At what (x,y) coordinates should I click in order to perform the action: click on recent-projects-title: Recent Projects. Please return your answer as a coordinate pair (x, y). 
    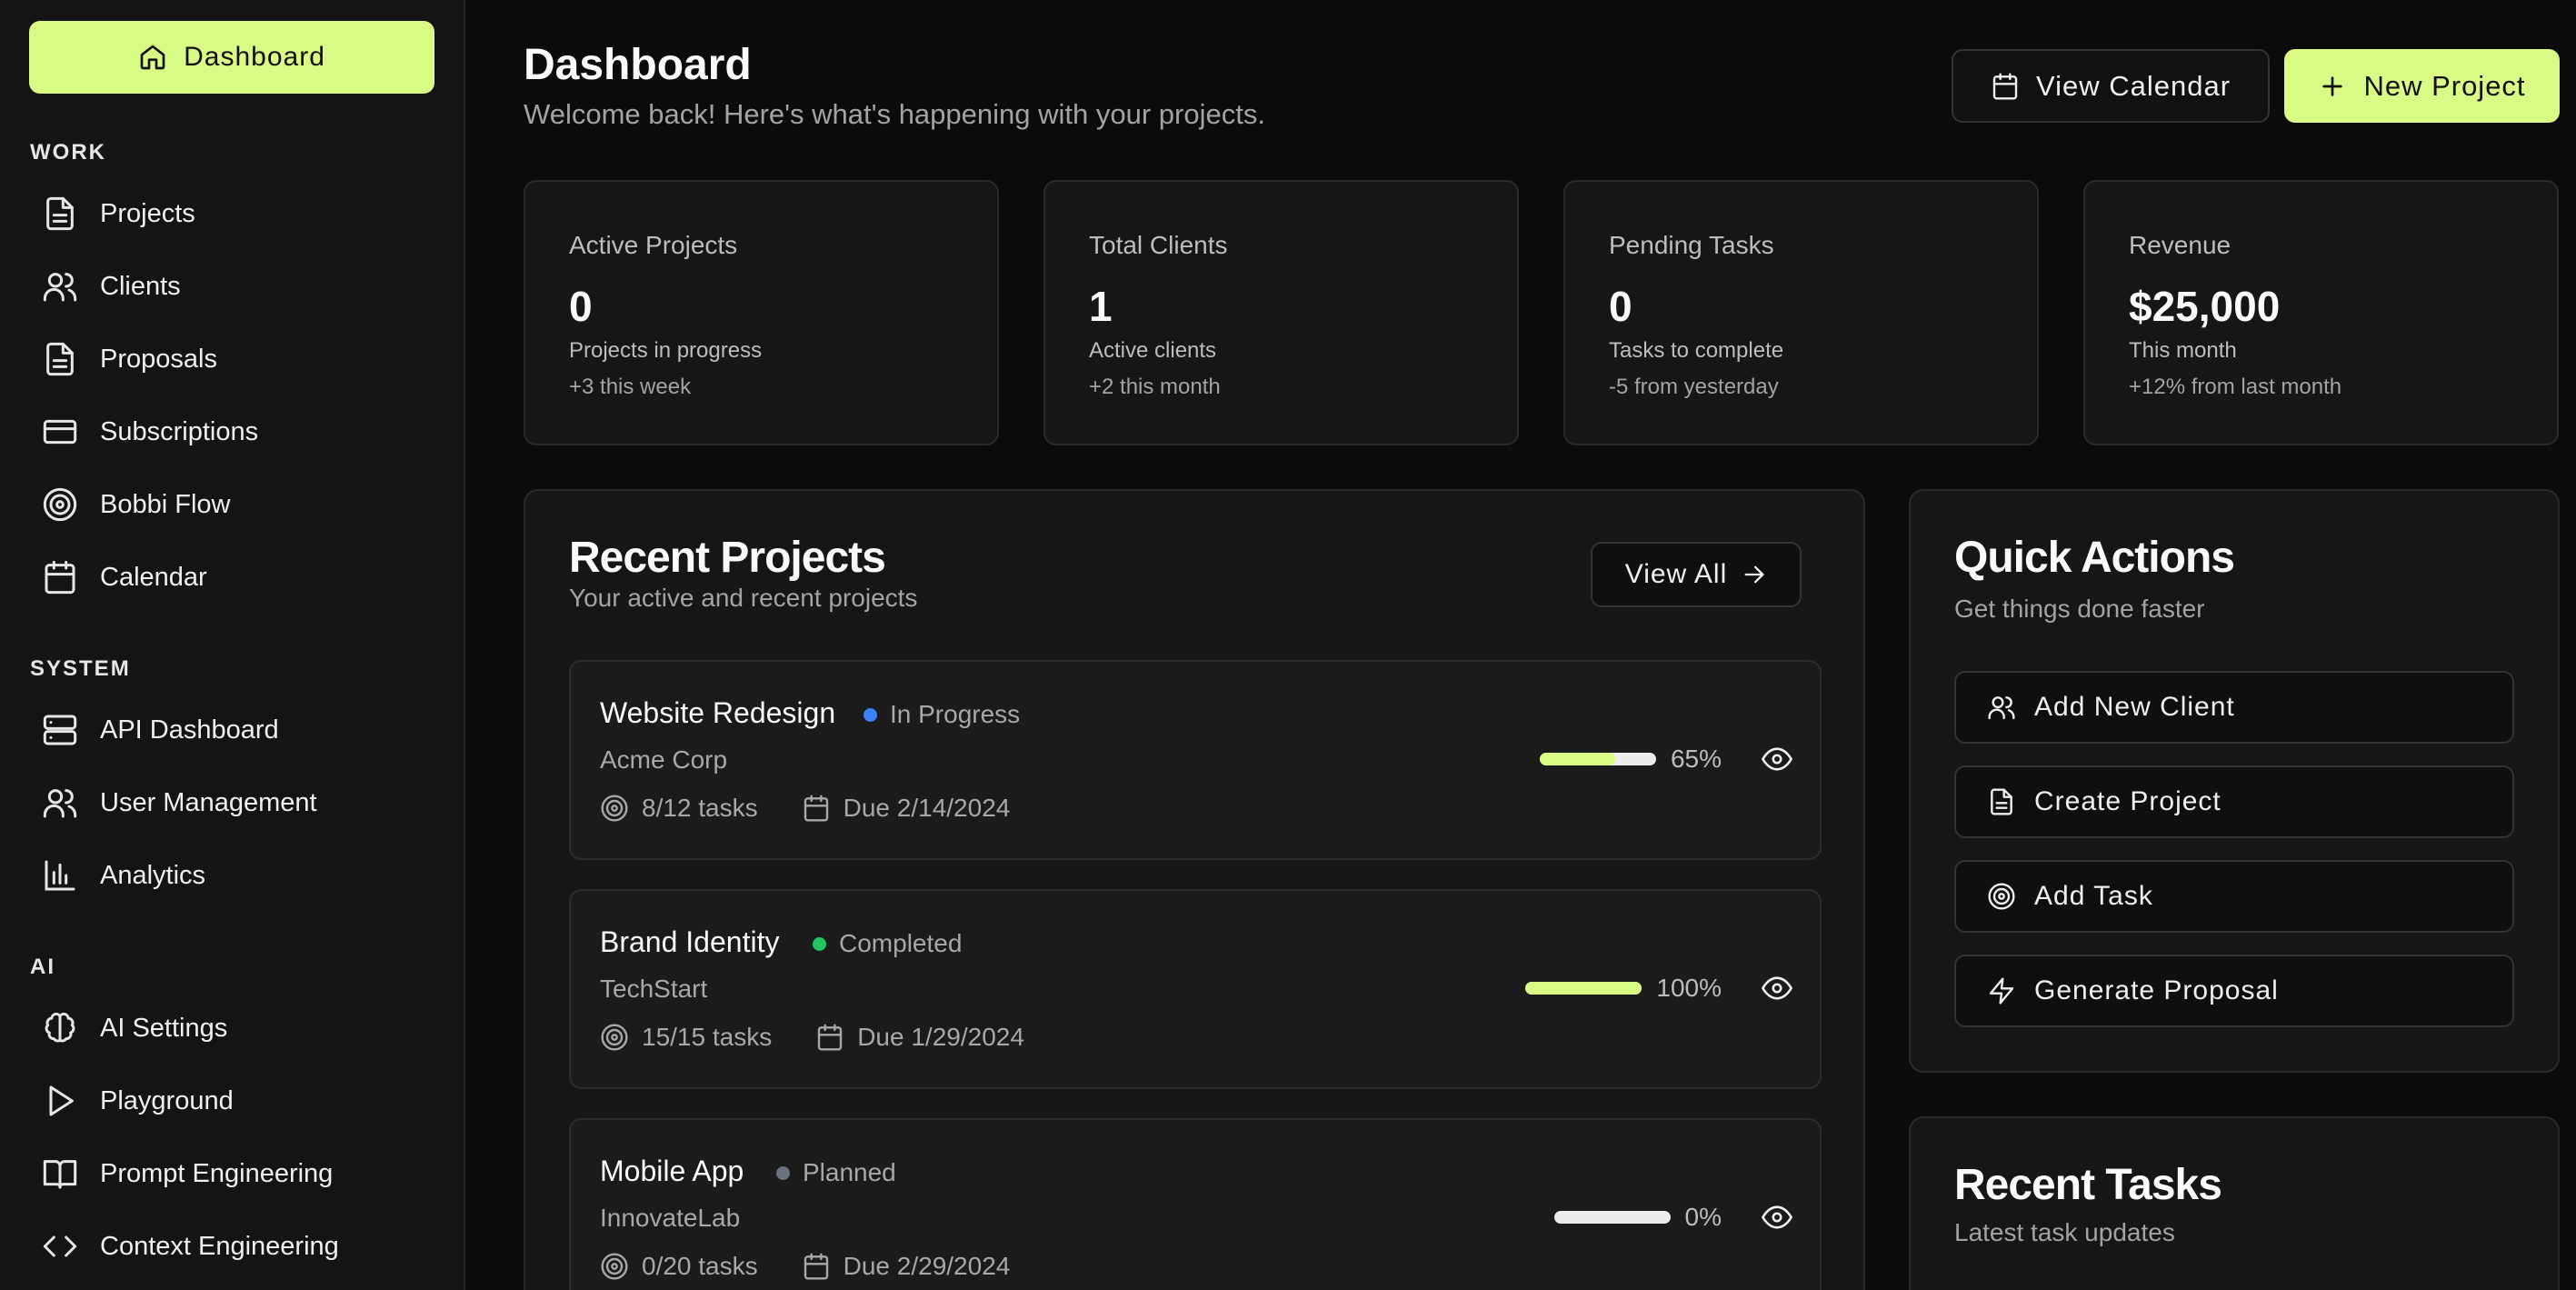
    Looking at the image, I should click on (727, 558).